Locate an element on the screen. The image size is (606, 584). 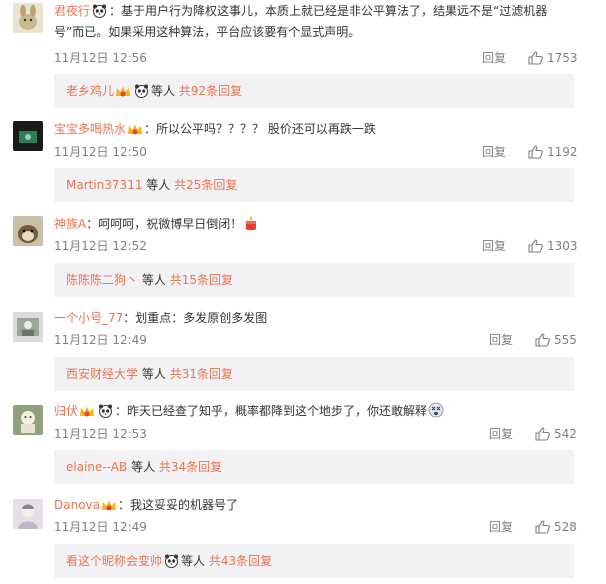
comment-body: ：所以公平吗？？？？ 股价还可以再跌一跌 is located at coordinates (260, 129).